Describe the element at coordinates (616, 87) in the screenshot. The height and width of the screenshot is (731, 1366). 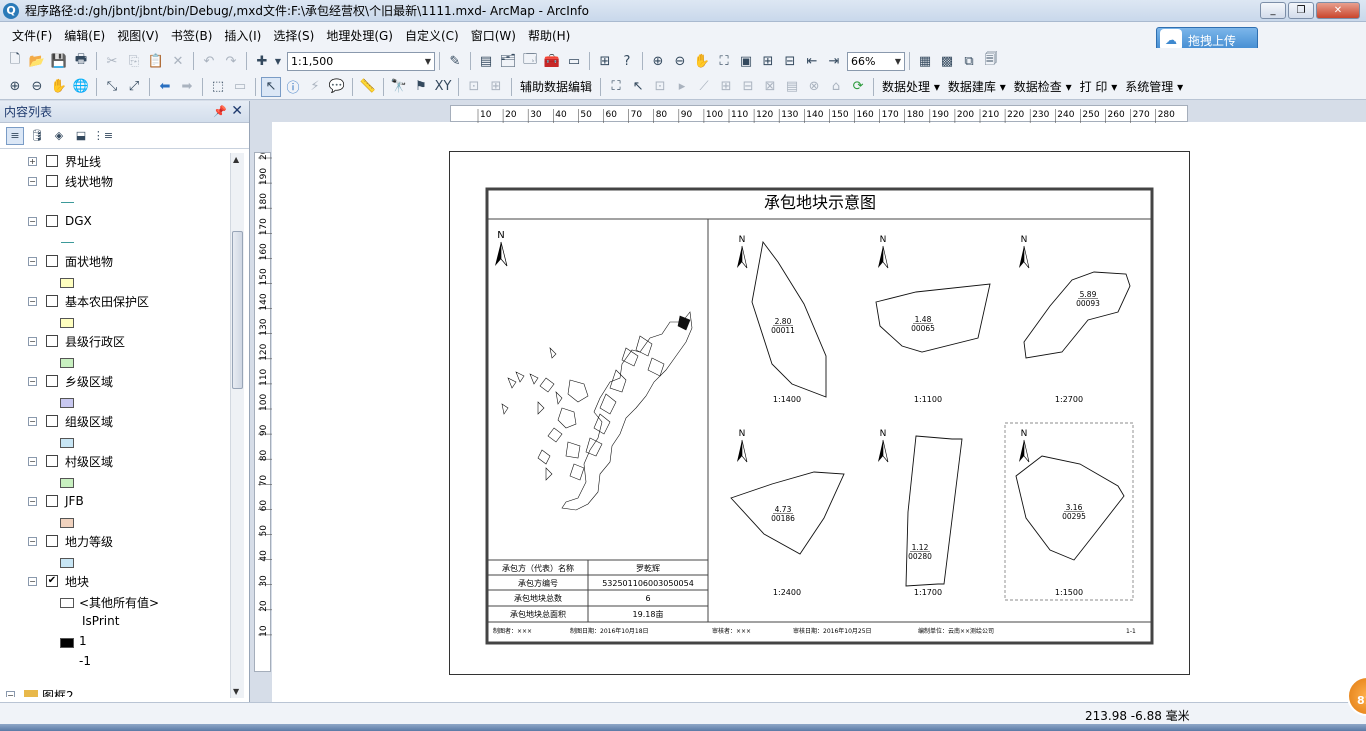
I see `edit-tool-icon: ⛶` at that location.